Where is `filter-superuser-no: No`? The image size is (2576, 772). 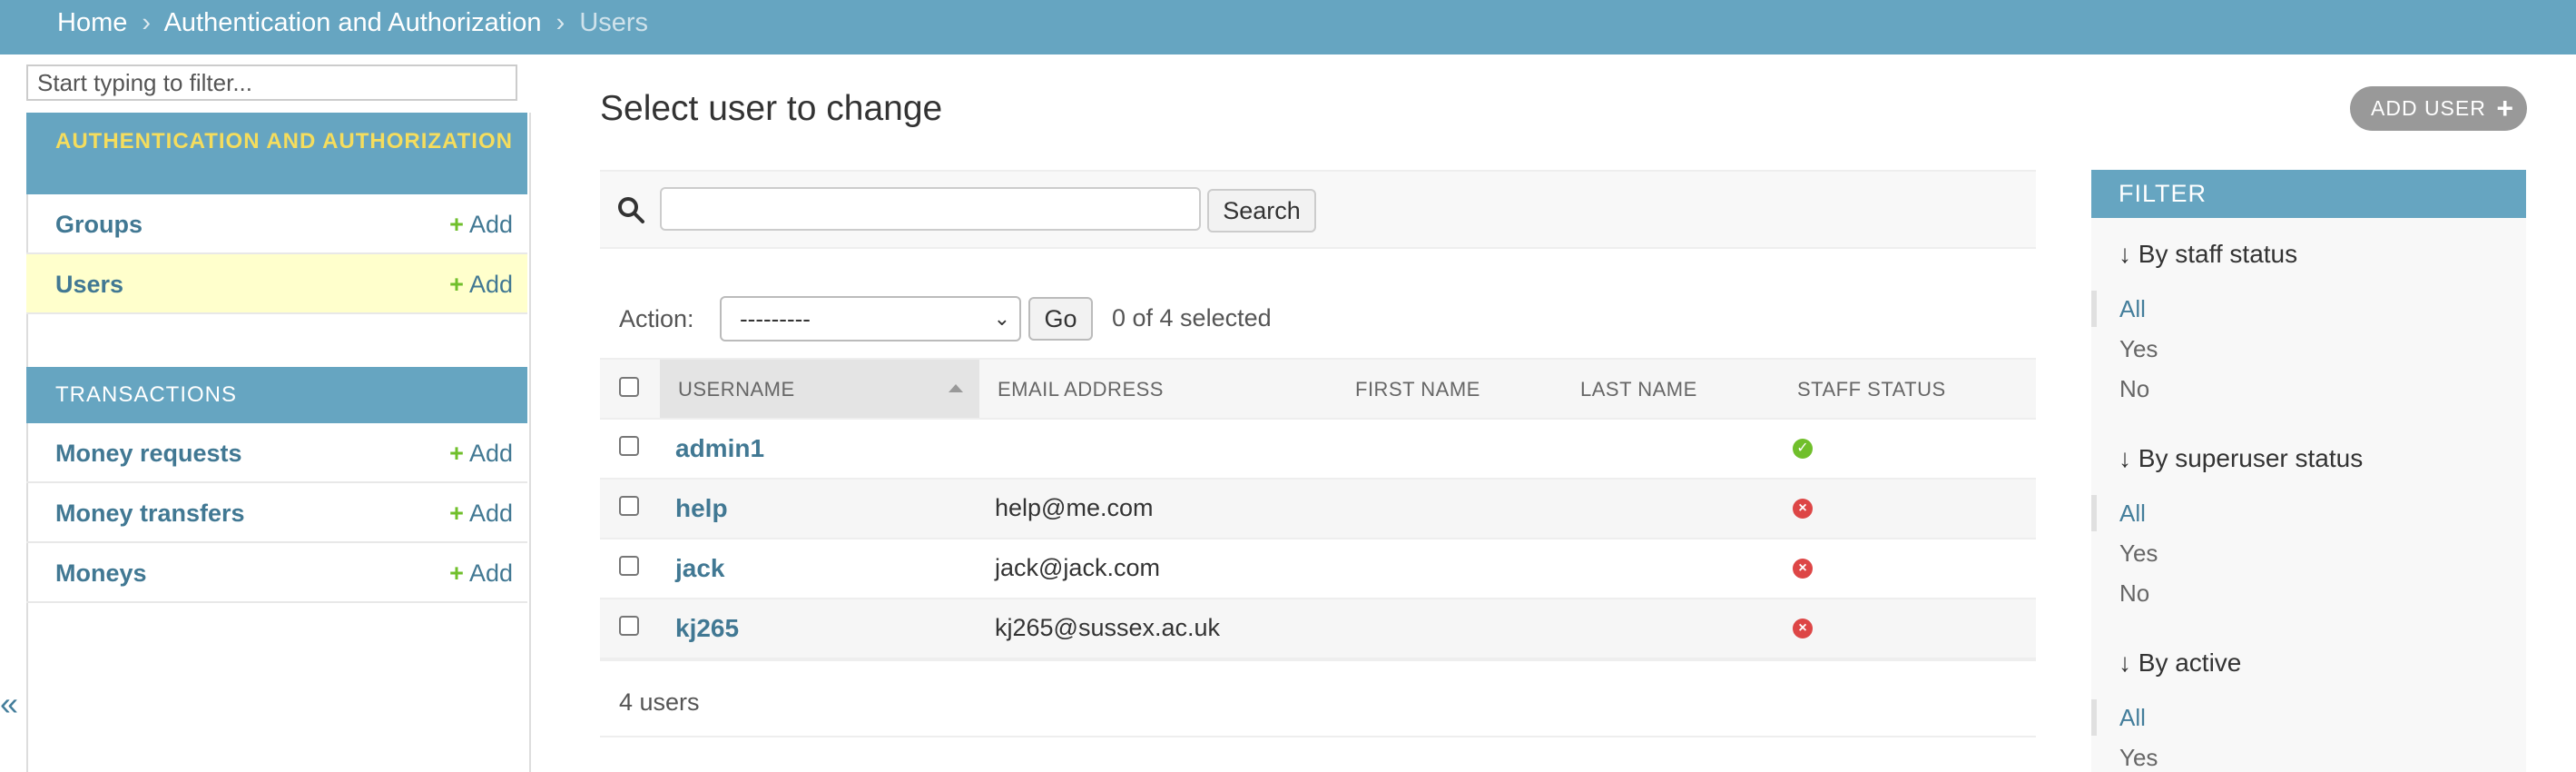 filter-superuser-no: No is located at coordinates (2134, 593).